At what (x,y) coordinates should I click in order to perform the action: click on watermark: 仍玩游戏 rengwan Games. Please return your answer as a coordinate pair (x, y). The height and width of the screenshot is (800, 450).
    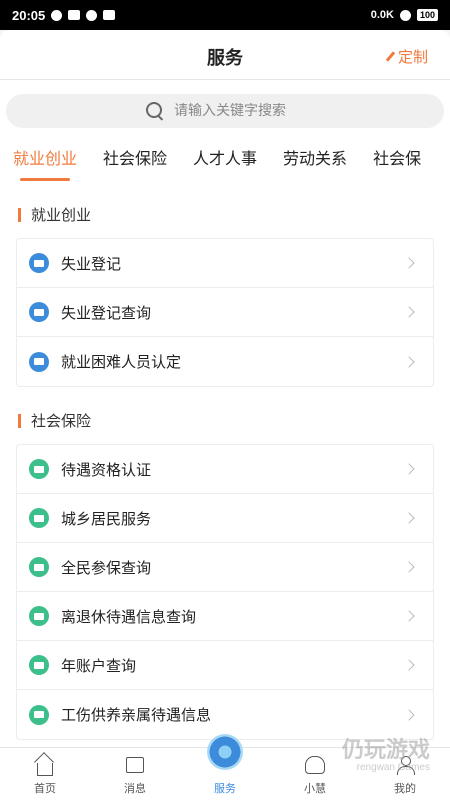
    Looking at the image, I should click on (347, 756).